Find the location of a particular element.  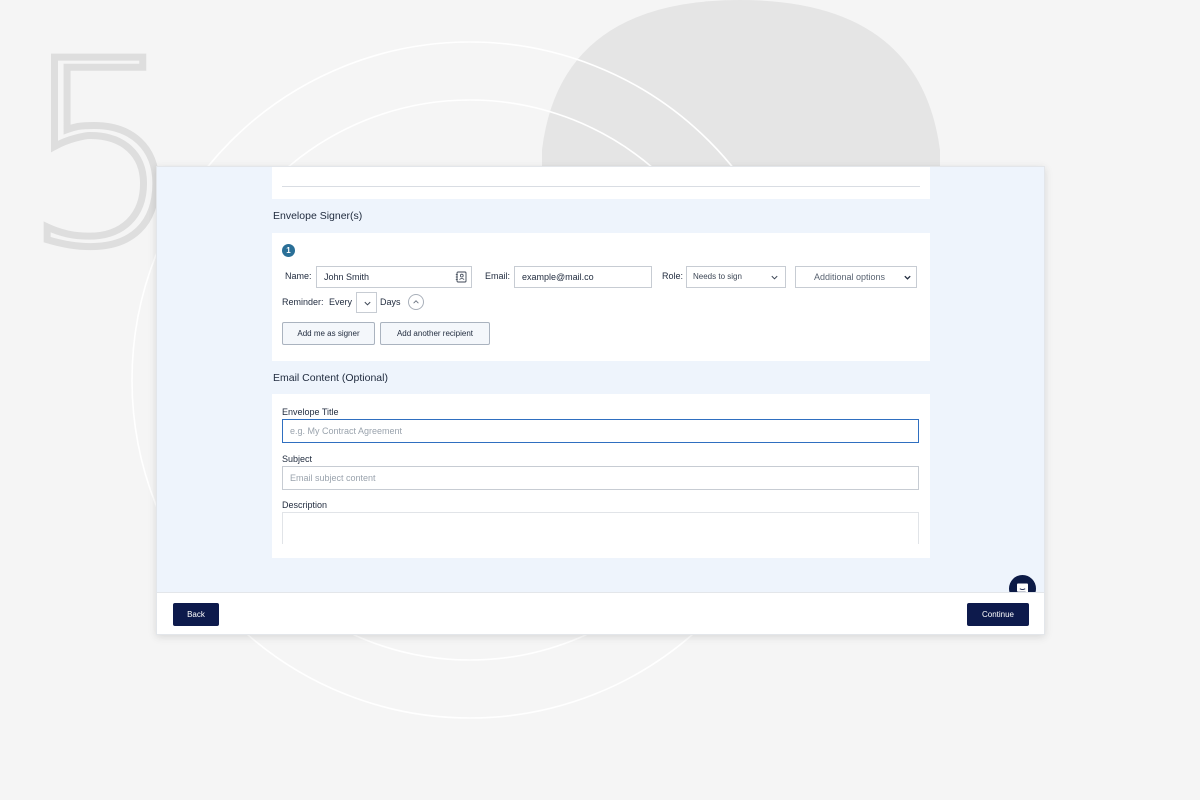

chevron-up-icon is located at coordinates (416, 302).